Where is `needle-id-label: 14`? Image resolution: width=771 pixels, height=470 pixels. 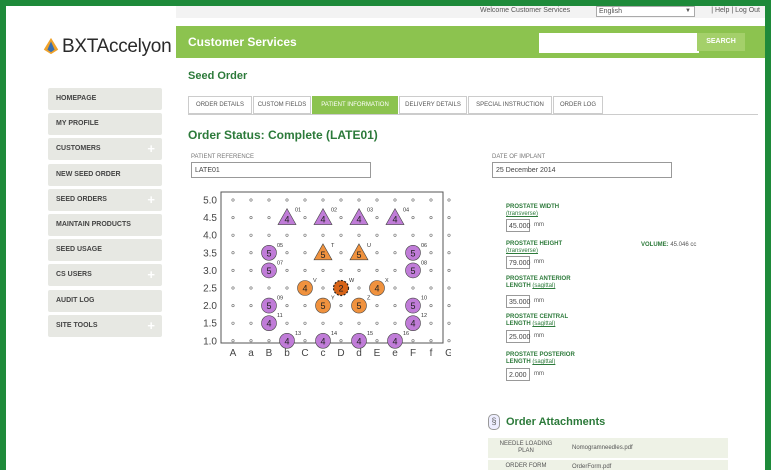
needle-id-label: 14 is located at coordinates (334, 334).